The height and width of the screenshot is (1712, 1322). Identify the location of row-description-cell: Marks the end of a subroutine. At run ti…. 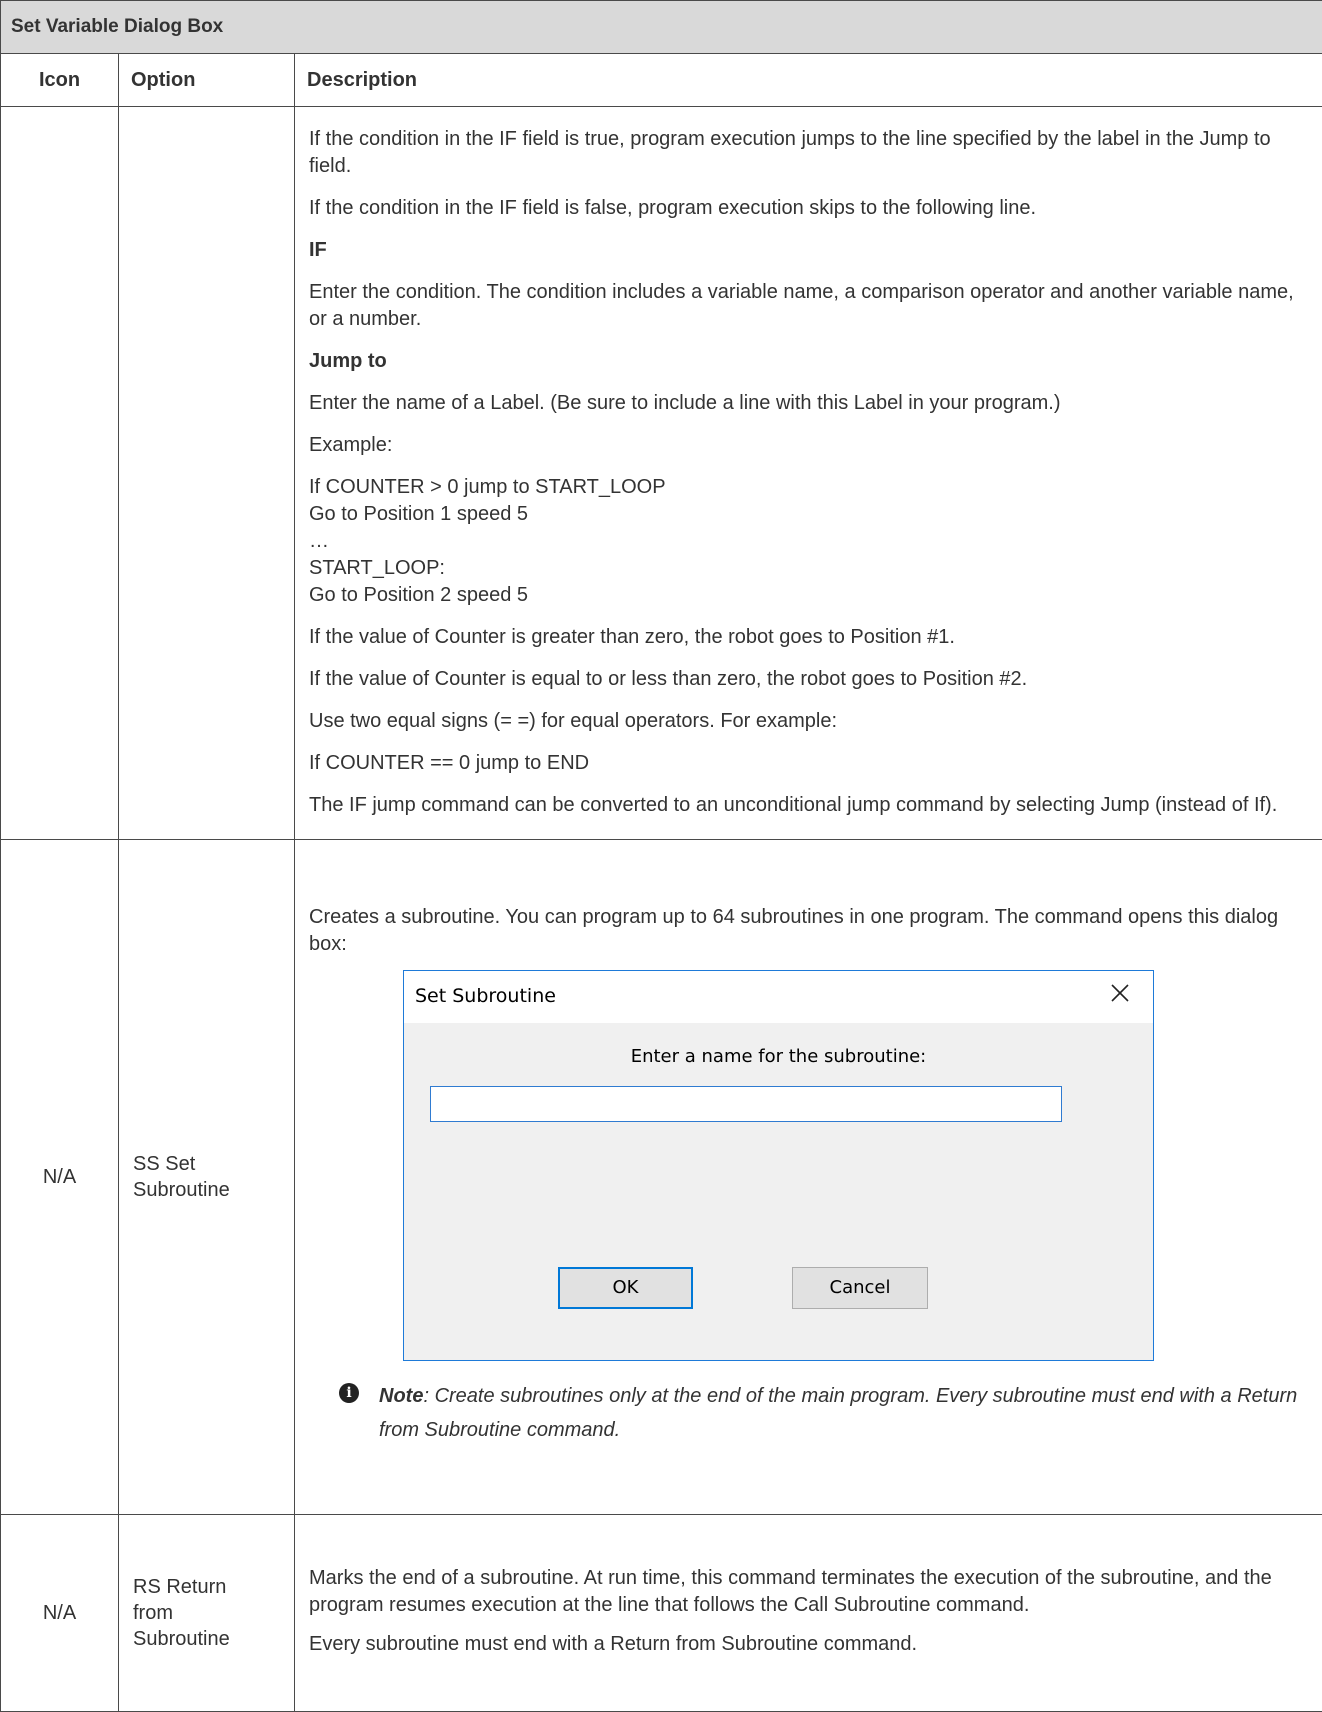
(808, 1613).